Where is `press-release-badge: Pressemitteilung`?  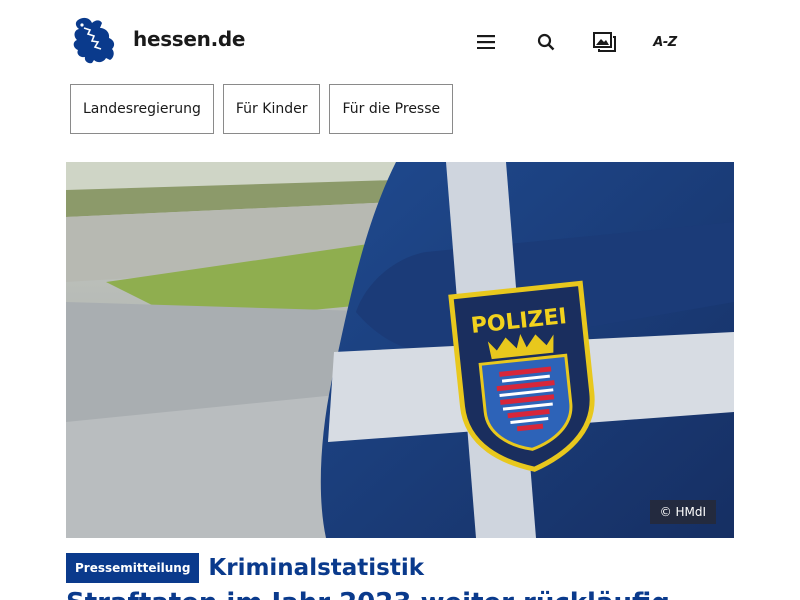 press-release-badge: Pressemitteilung is located at coordinates (133, 568).